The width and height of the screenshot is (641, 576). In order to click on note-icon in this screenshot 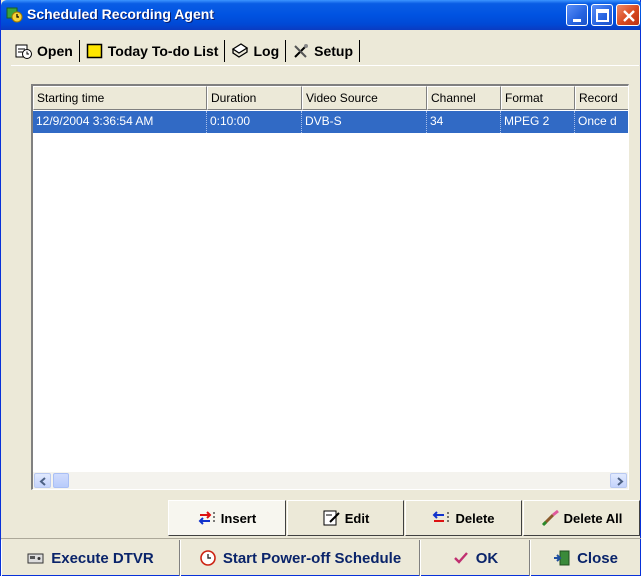, I will do `click(95, 51)`.